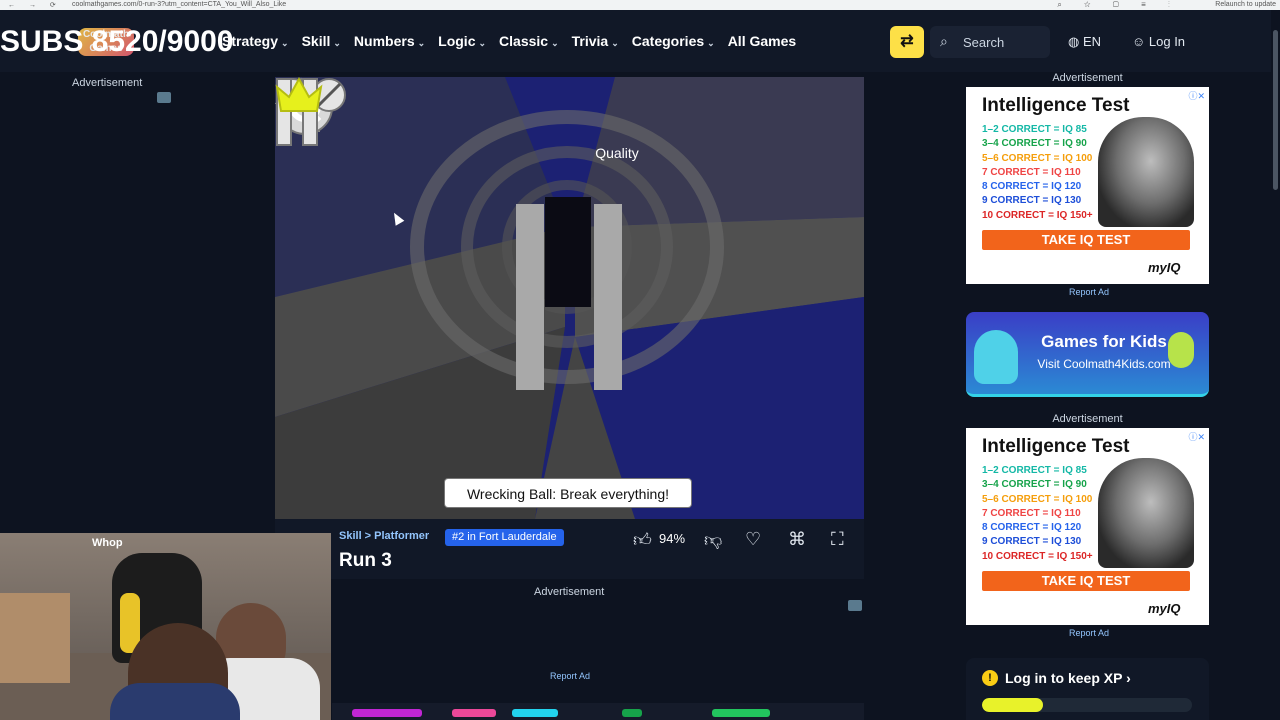 This screenshot has width=1280, height=720. What do you see at coordinates (389, 41) in the screenshot?
I see `nav-numbers: Numbers ⌄` at bounding box center [389, 41].